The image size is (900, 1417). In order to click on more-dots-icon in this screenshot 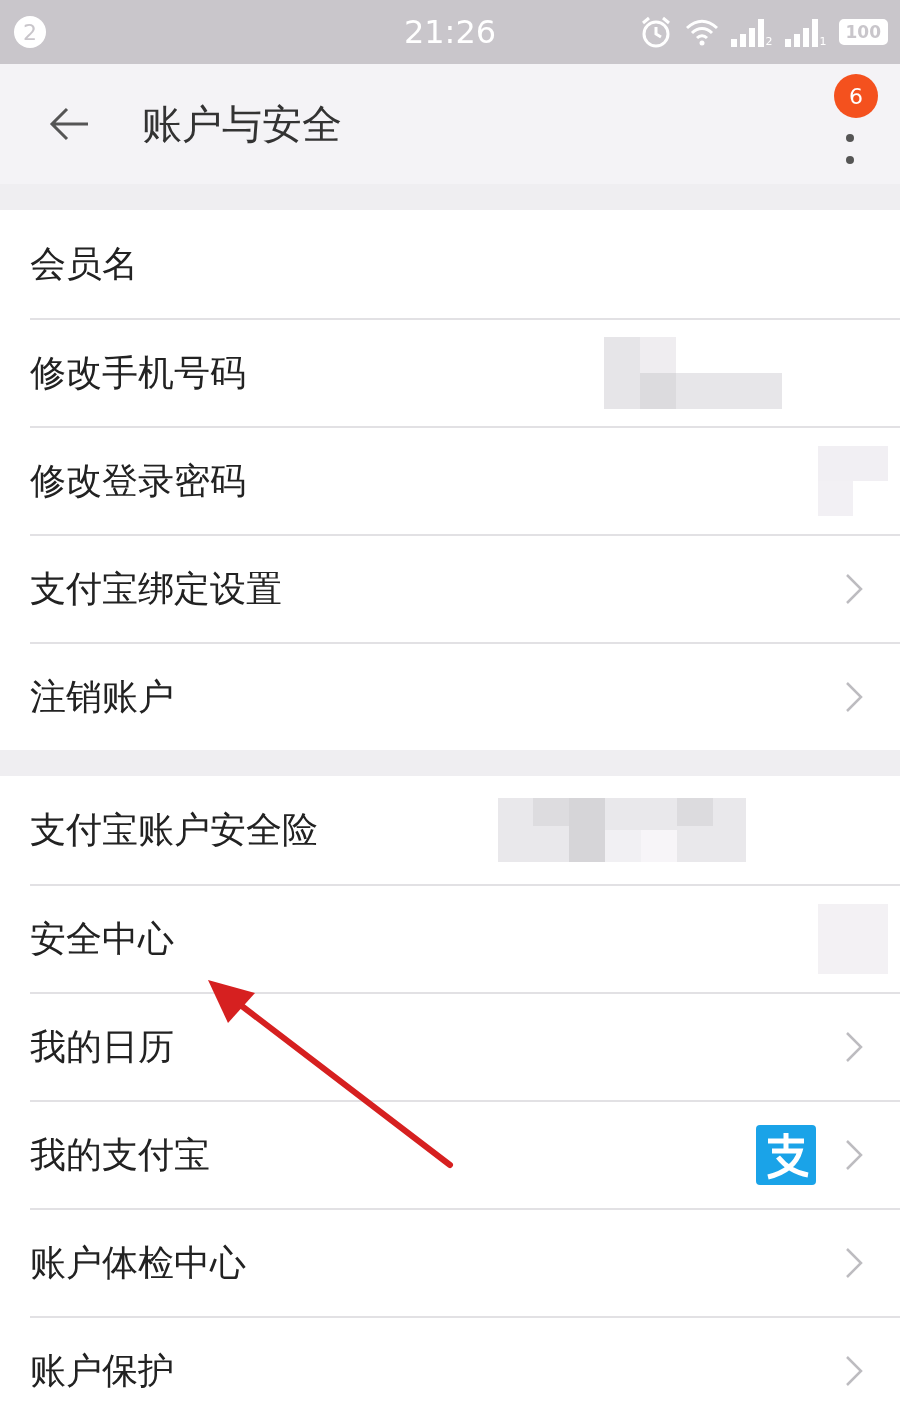, I will do `click(850, 149)`.